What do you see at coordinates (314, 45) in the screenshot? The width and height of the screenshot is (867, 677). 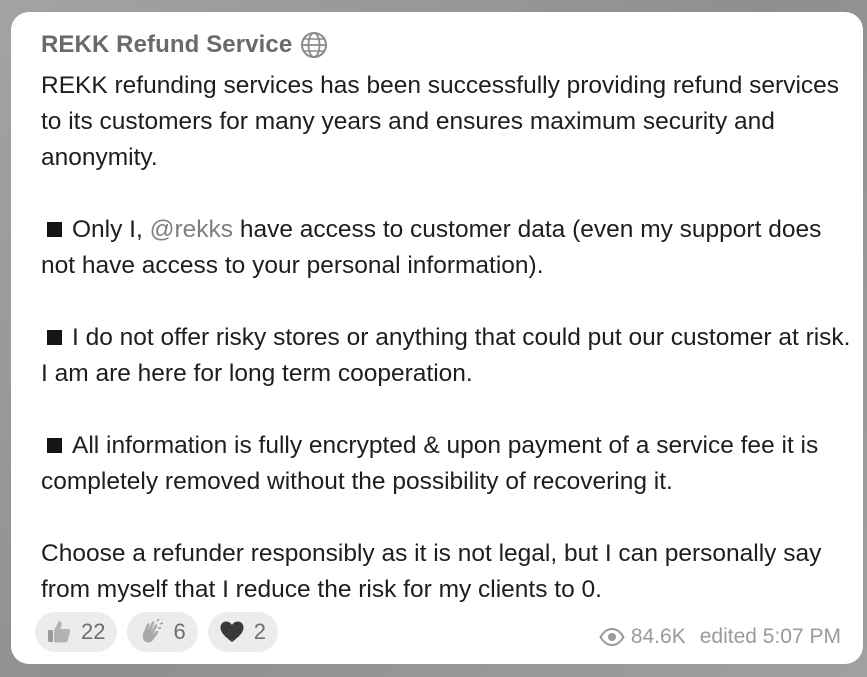 I see `globe-icon` at bounding box center [314, 45].